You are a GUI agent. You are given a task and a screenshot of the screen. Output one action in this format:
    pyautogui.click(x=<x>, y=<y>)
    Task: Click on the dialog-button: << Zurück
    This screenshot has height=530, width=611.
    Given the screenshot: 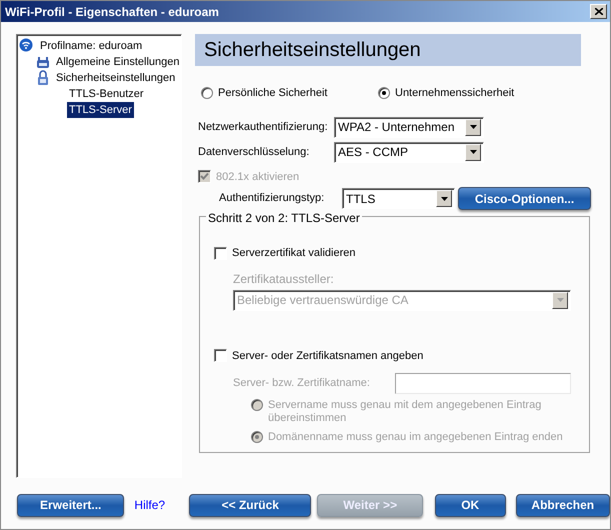 What is the action you would take?
    pyautogui.click(x=250, y=505)
    